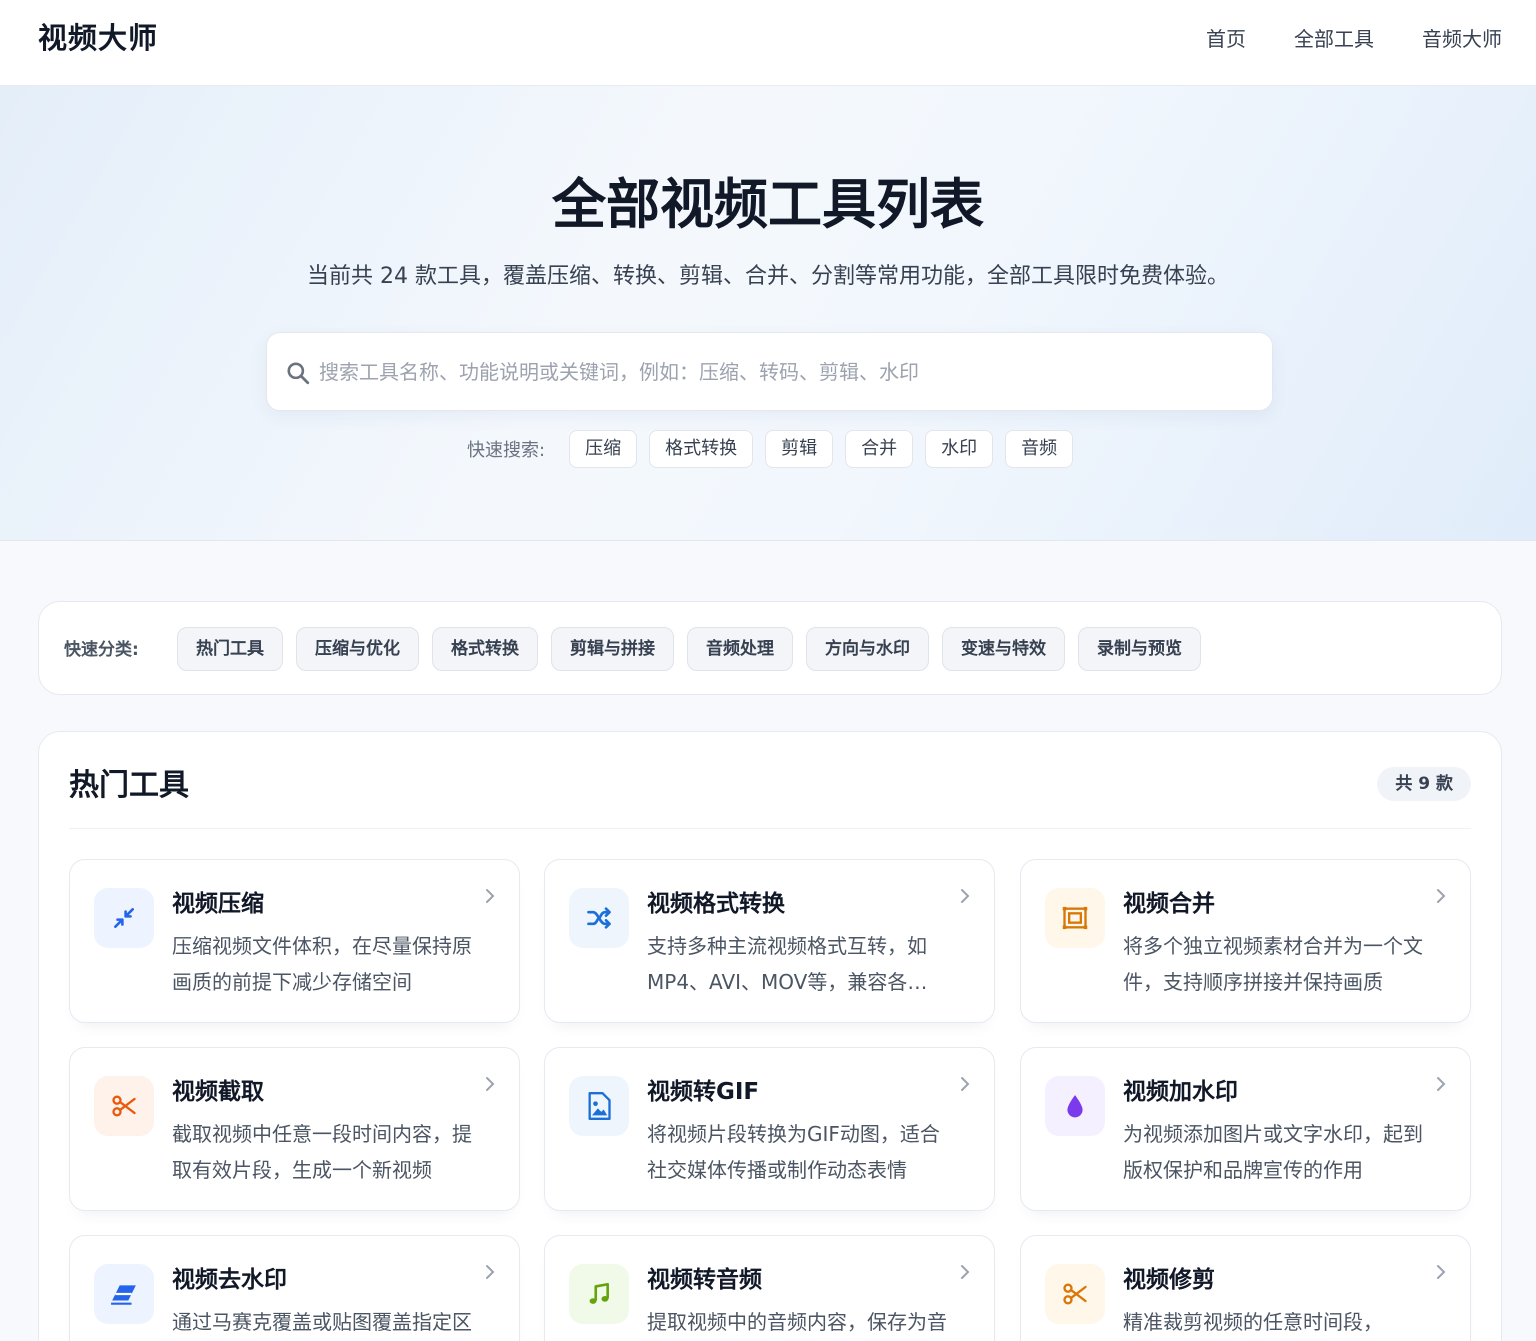 The image size is (1536, 1341). Describe the element at coordinates (218, 904) in the screenshot. I see `tool-title: 视频压缩` at that location.